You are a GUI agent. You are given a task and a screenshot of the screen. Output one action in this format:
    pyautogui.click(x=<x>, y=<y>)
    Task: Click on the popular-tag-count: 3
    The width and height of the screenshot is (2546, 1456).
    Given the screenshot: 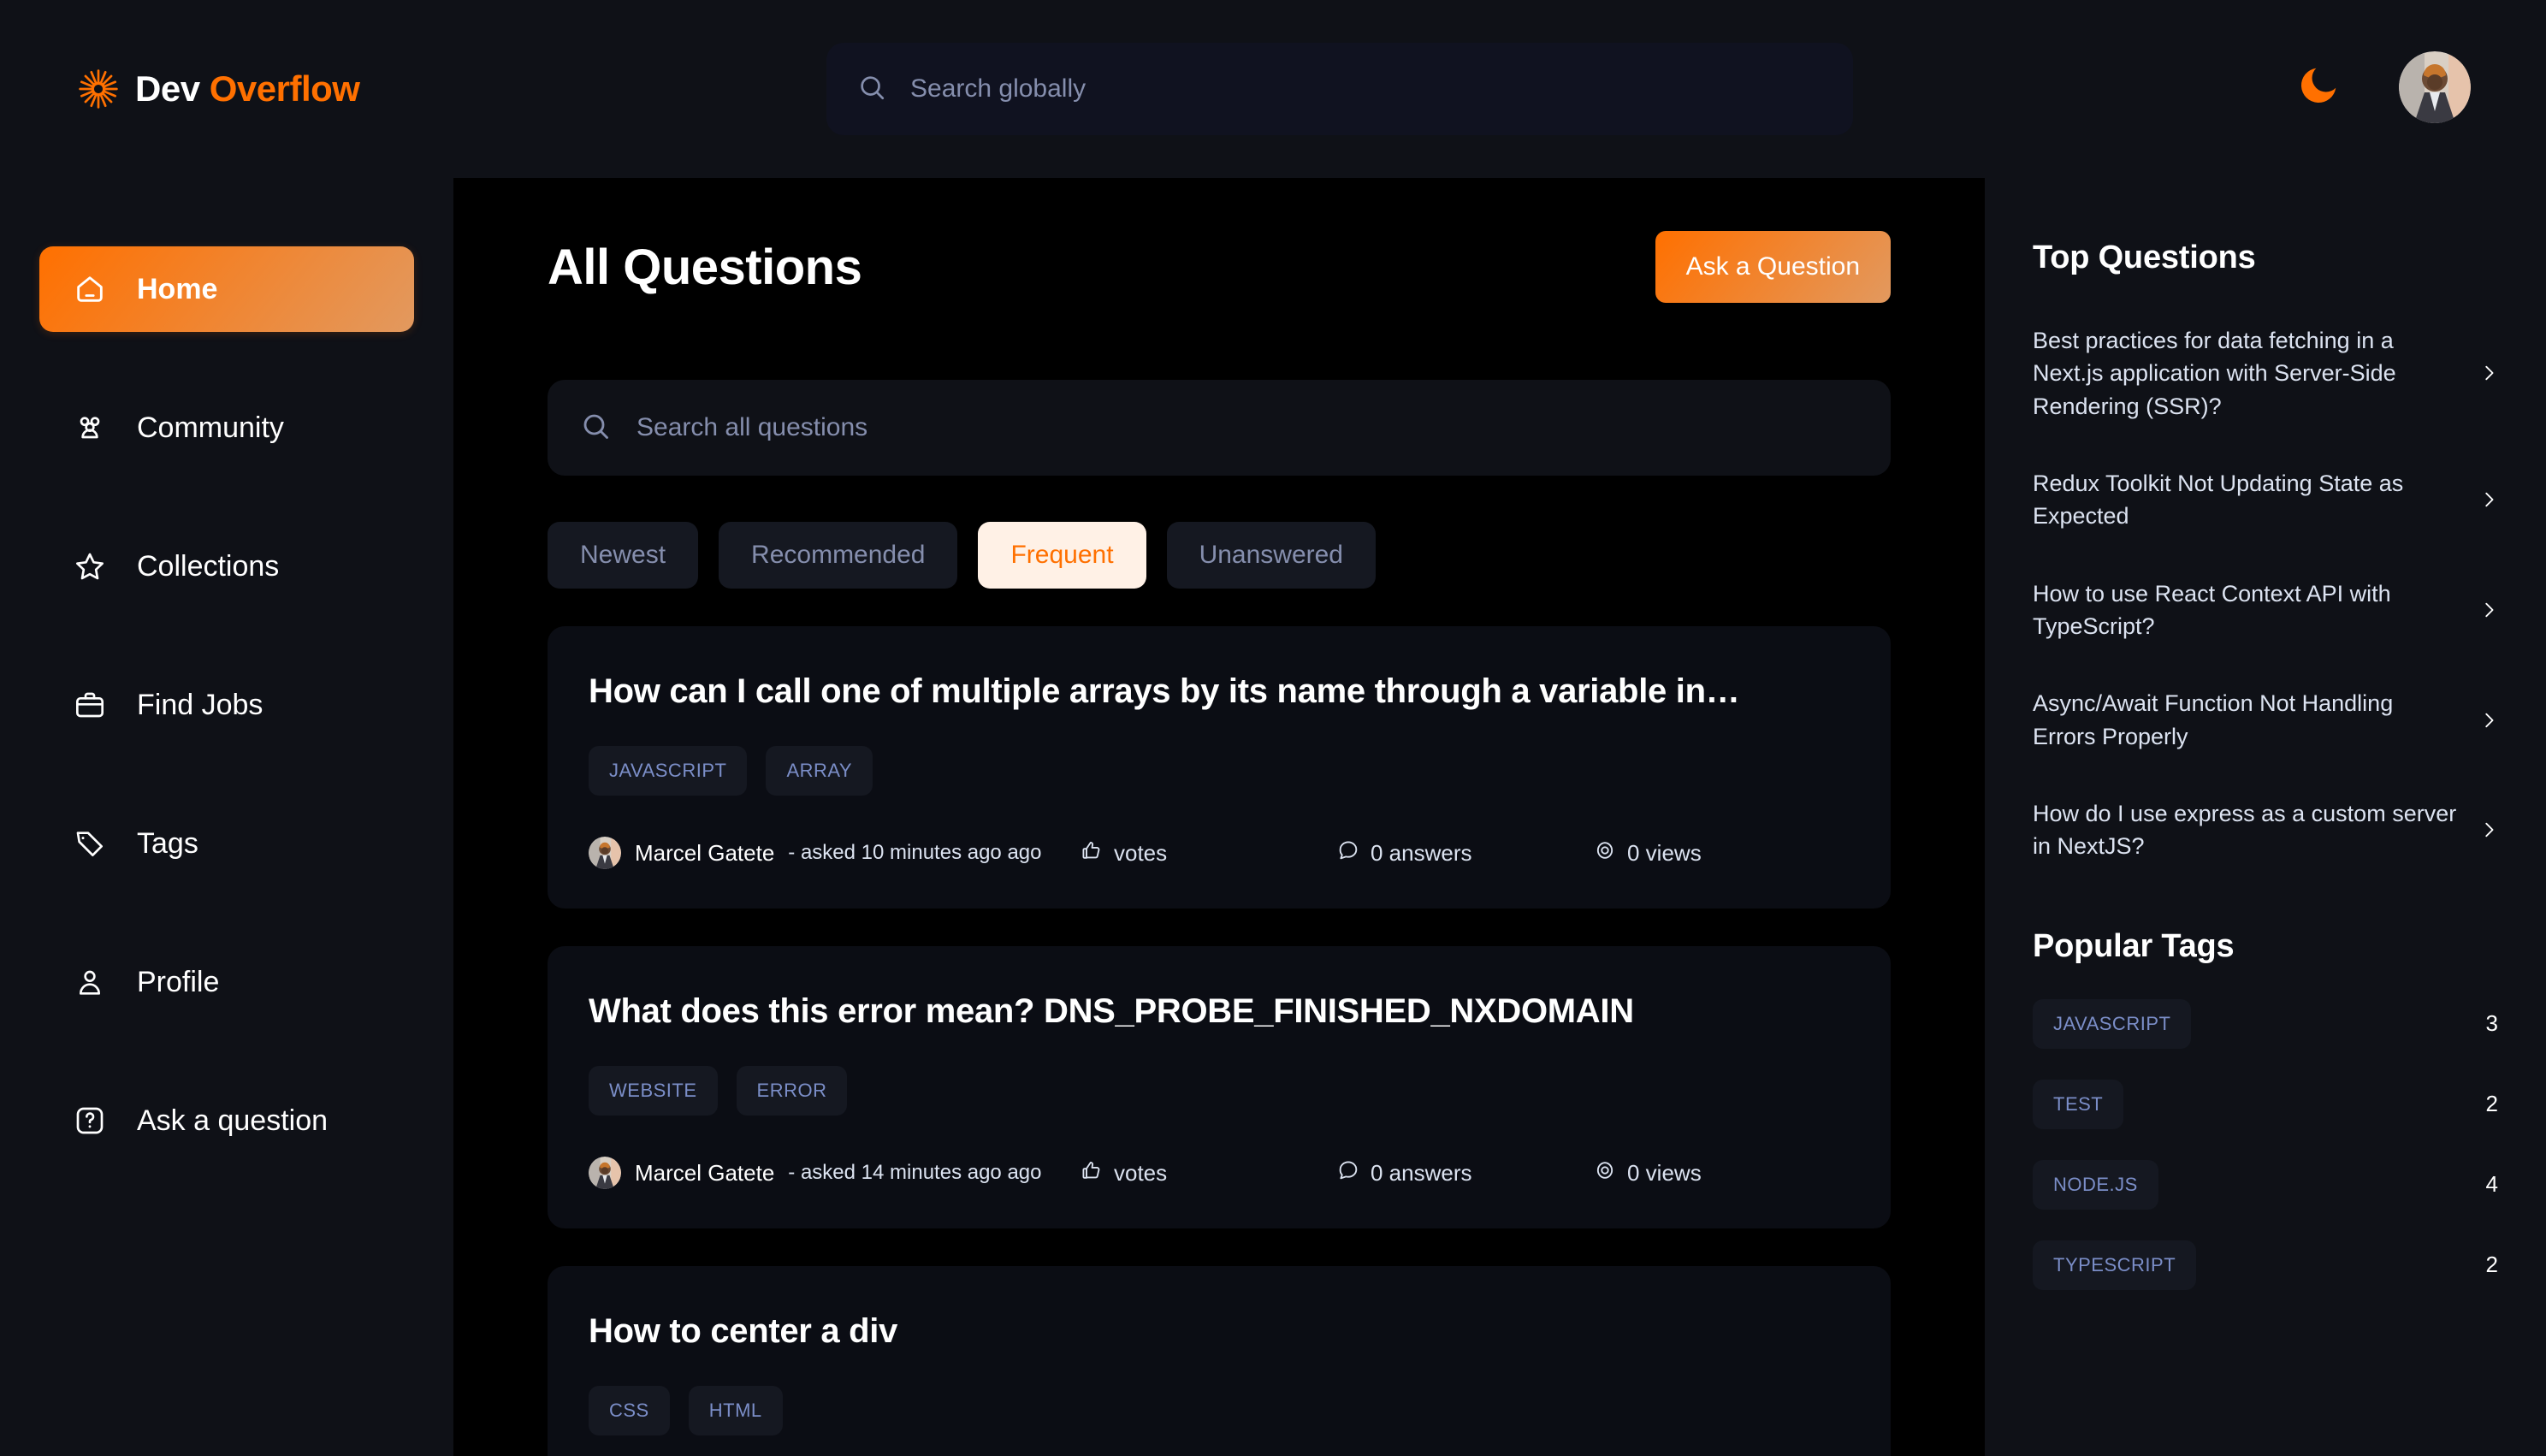 What is the action you would take?
    pyautogui.click(x=2491, y=1024)
    